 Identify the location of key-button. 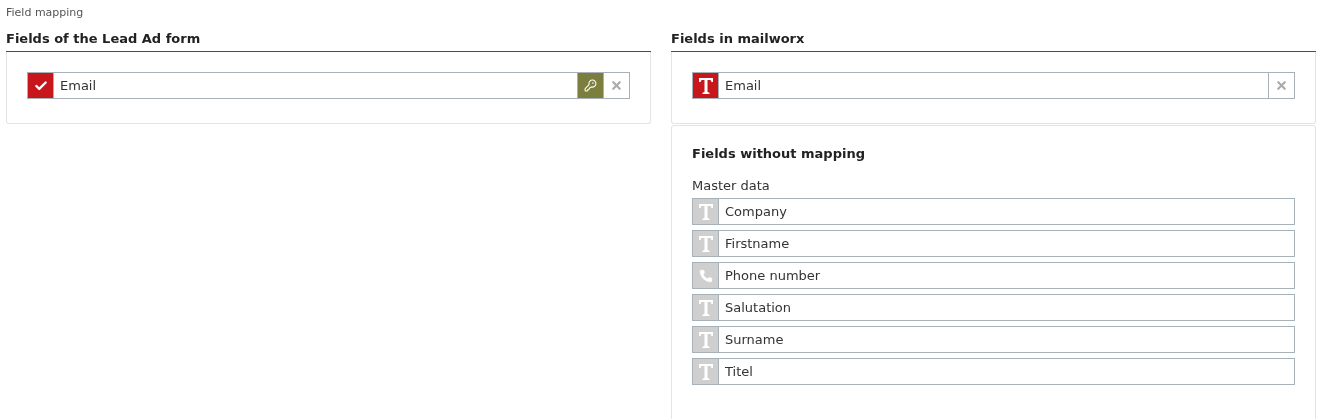
(590, 85).